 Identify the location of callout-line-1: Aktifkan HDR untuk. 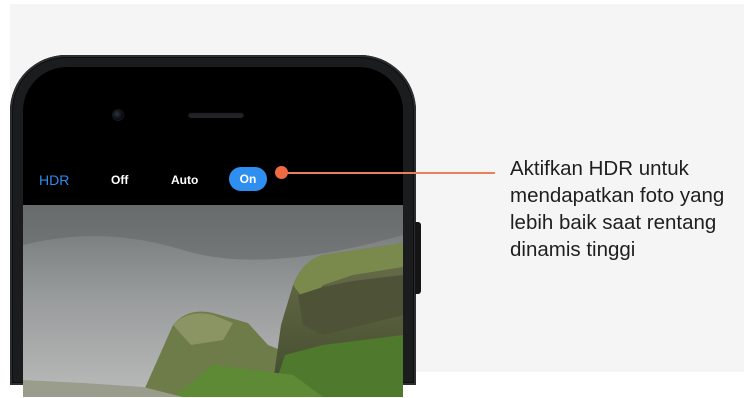
(599, 168).